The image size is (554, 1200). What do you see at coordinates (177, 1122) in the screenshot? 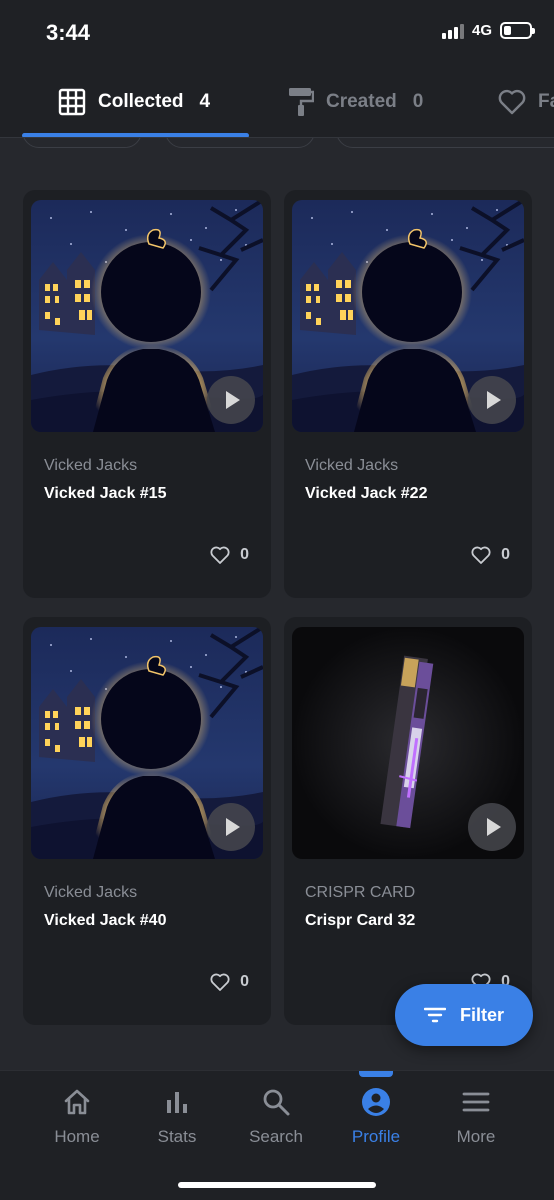
I see `nav-stats: Stats` at bounding box center [177, 1122].